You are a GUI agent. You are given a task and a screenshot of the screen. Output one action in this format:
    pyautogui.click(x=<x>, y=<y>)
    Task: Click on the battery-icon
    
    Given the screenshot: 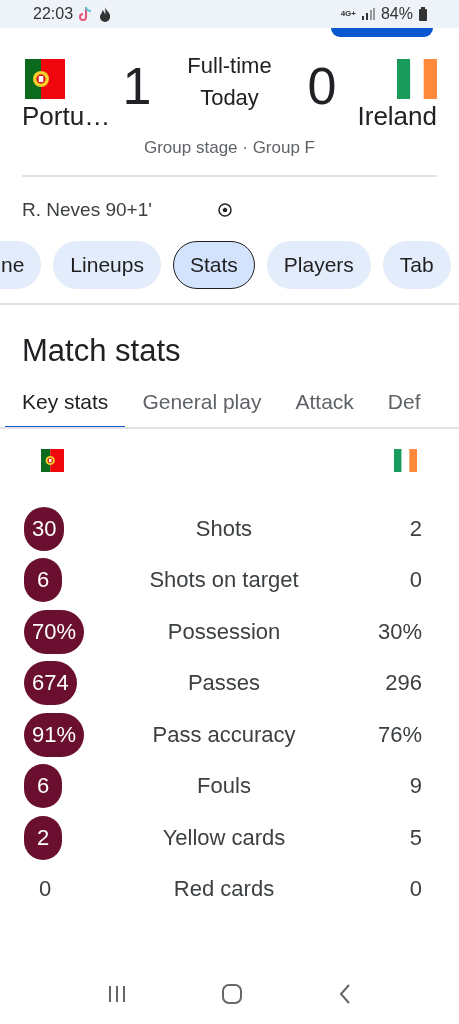 What is the action you would take?
    pyautogui.click(x=423, y=14)
    